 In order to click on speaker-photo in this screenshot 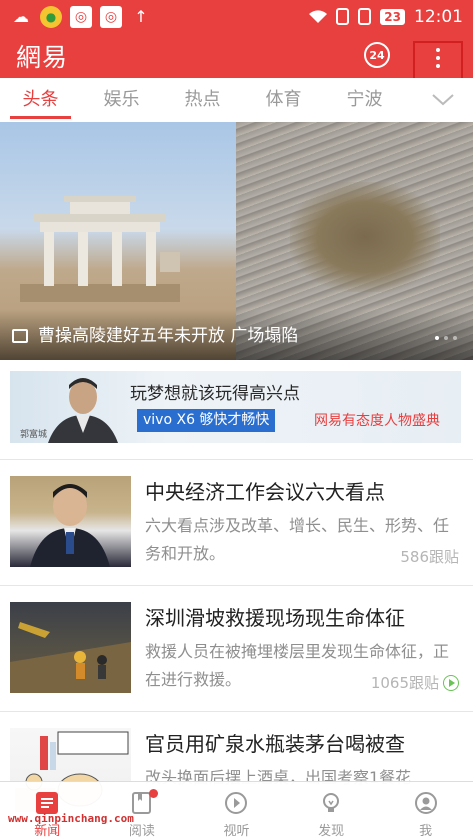, I will do `click(70, 525)`.